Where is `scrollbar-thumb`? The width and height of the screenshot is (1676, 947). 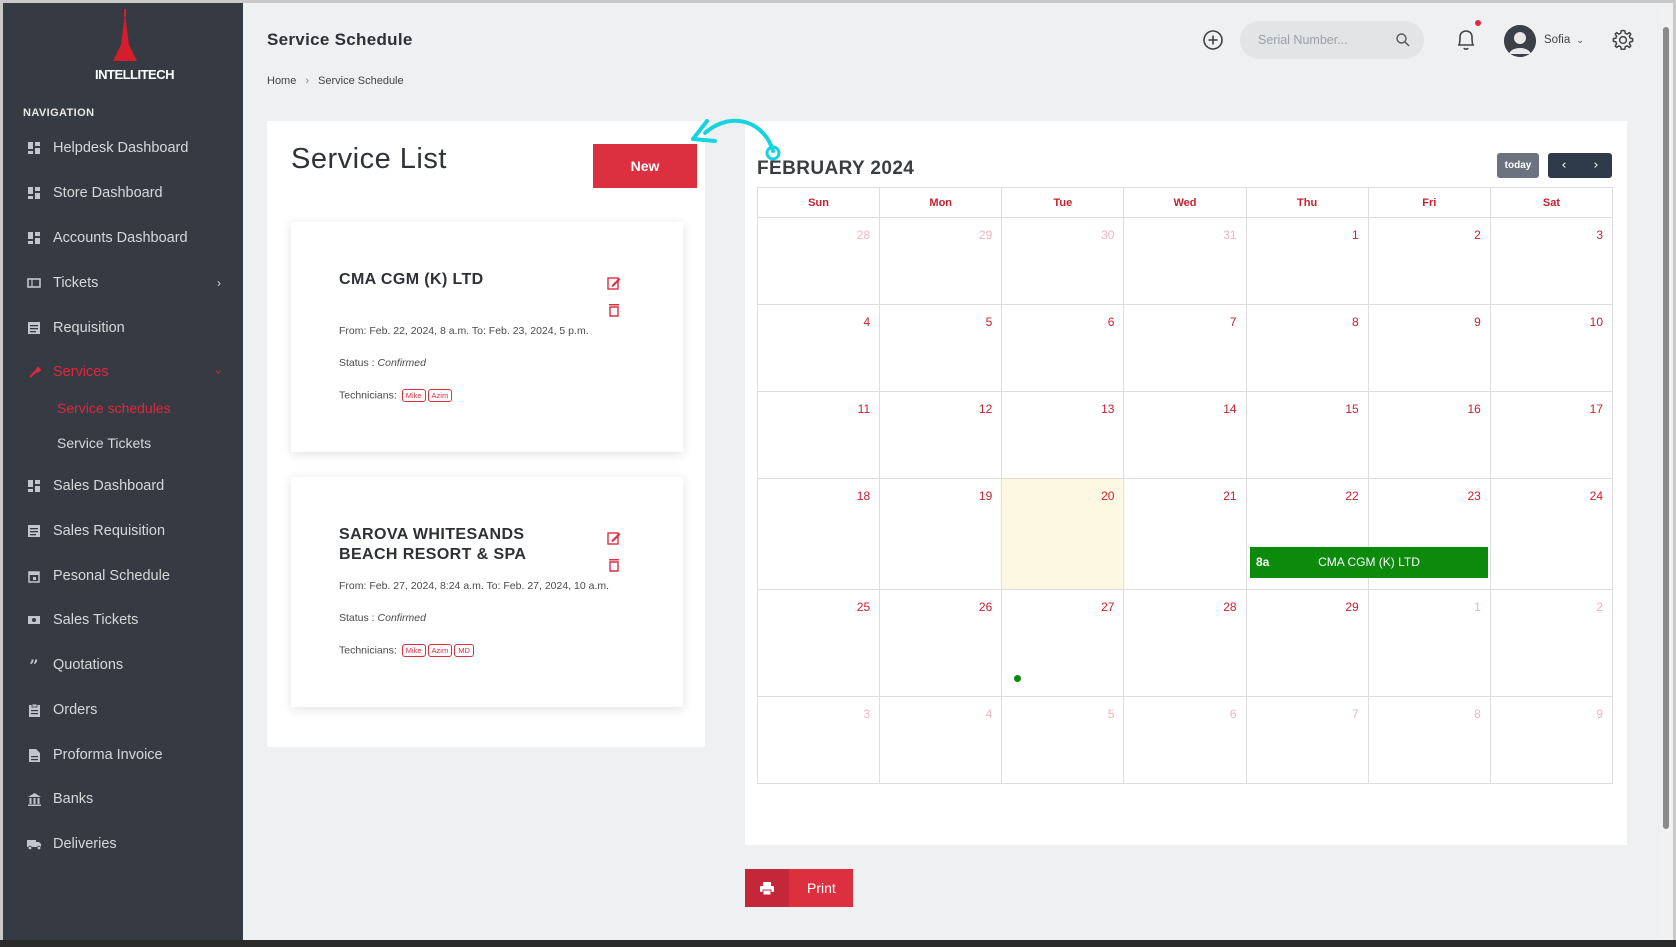
scrollbar-thumb is located at coordinates (1666, 428).